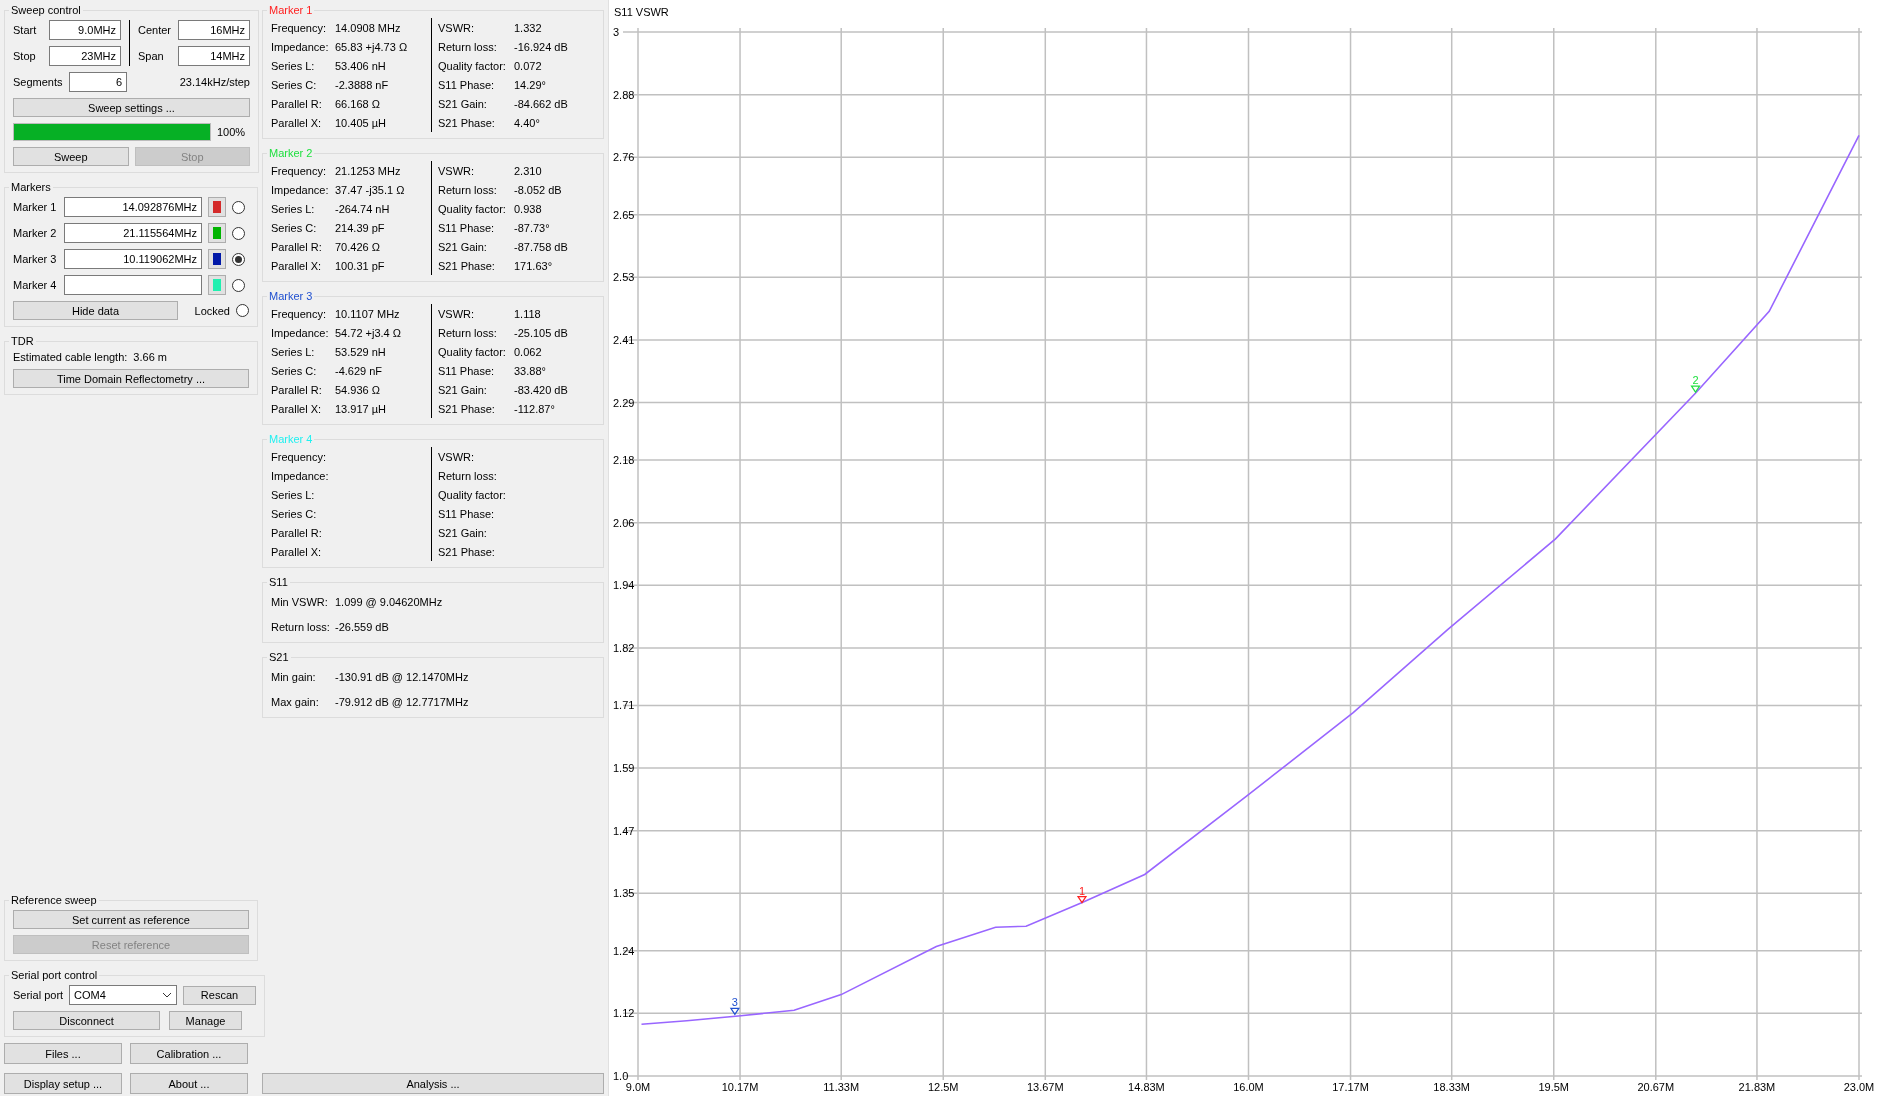 The width and height of the screenshot is (1879, 1096). Describe the element at coordinates (624, 705) in the screenshot. I see `axis-label: 1.71` at that location.